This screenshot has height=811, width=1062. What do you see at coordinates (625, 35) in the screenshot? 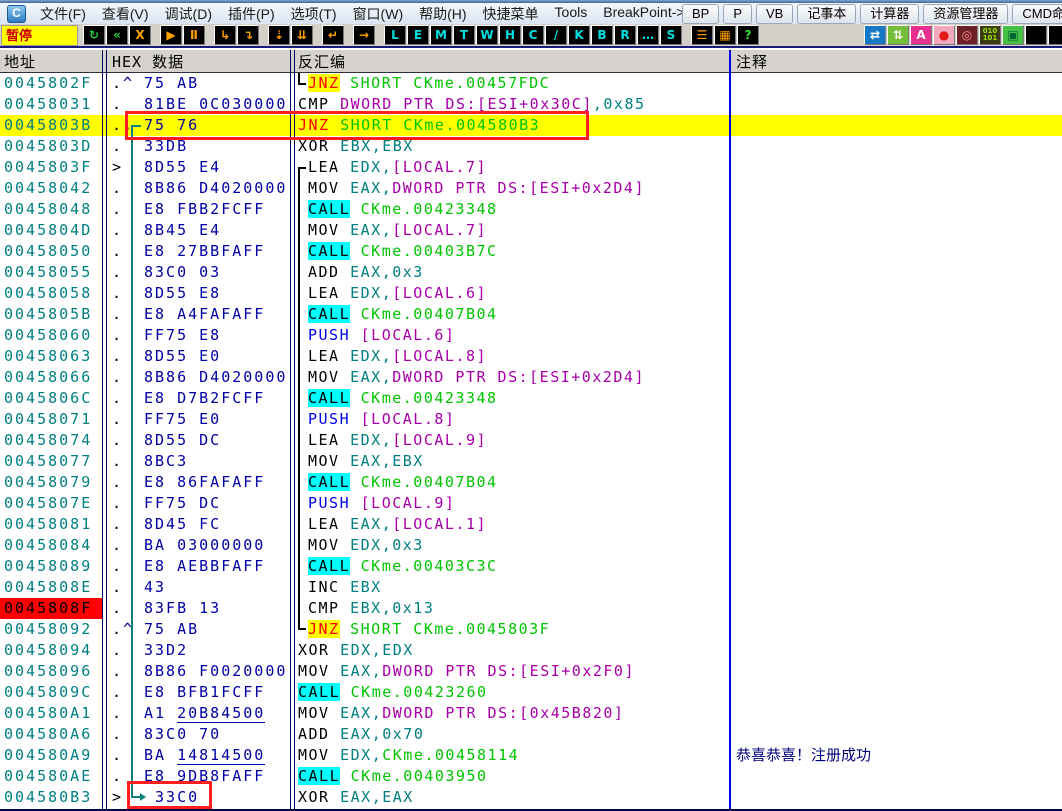
I see `references-button: R` at bounding box center [625, 35].